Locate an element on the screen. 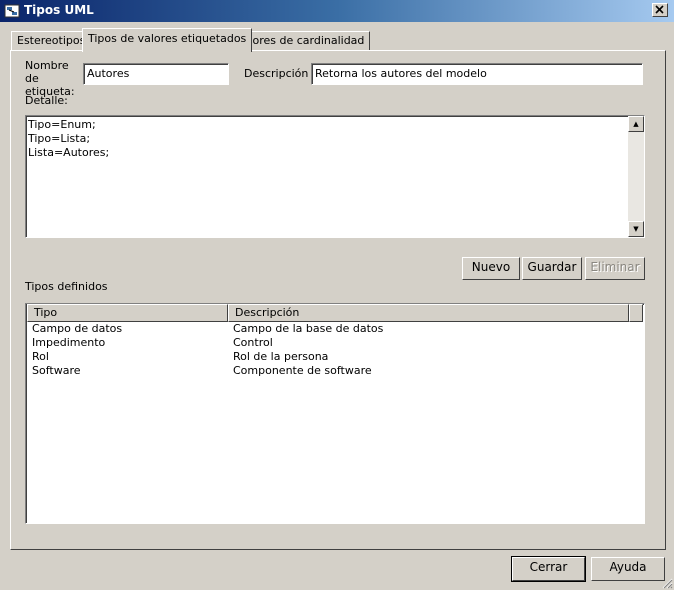  column-header-filler is located at coordinates (636, 313).